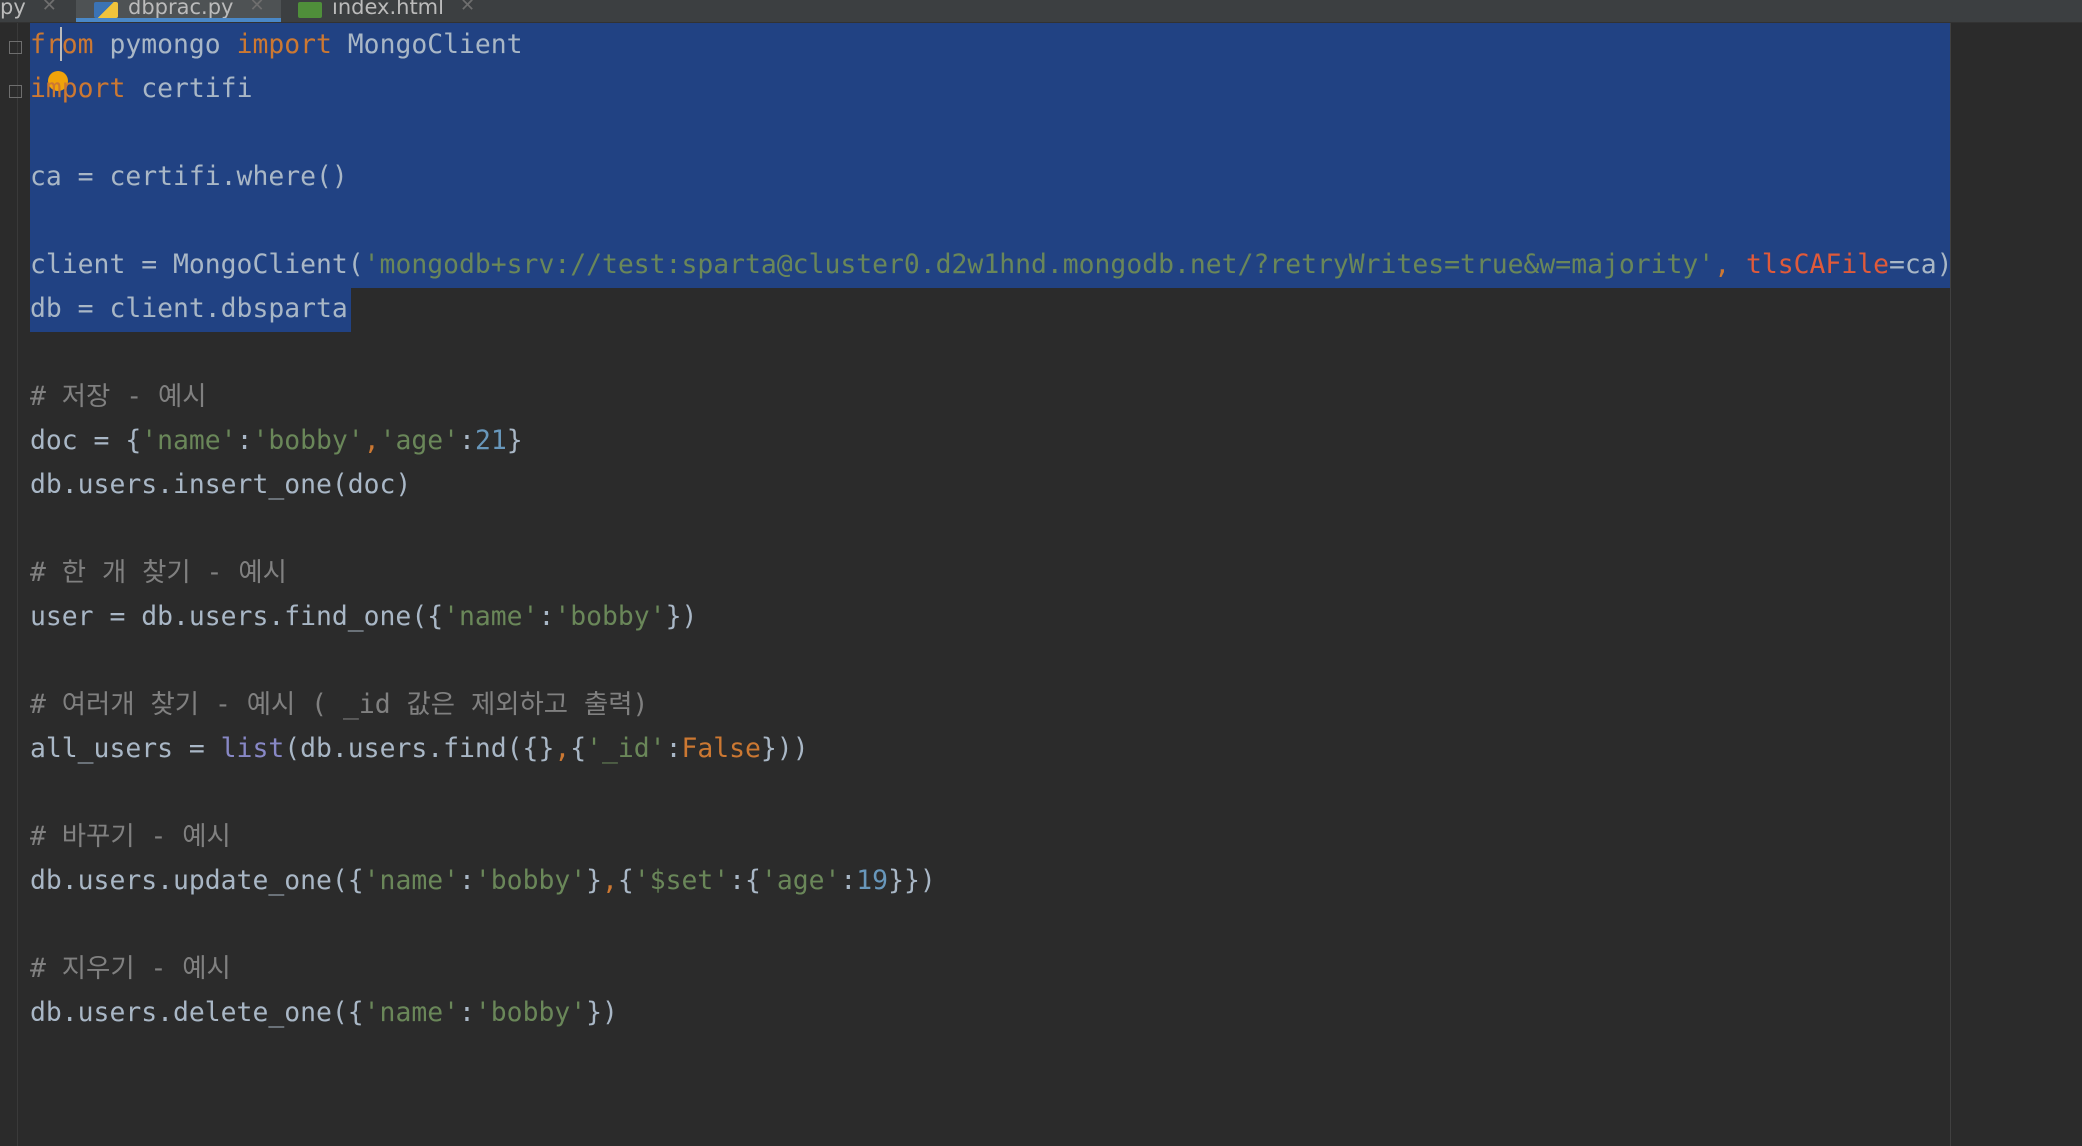  I want to click on builtin-function: list, so click(252, 748).